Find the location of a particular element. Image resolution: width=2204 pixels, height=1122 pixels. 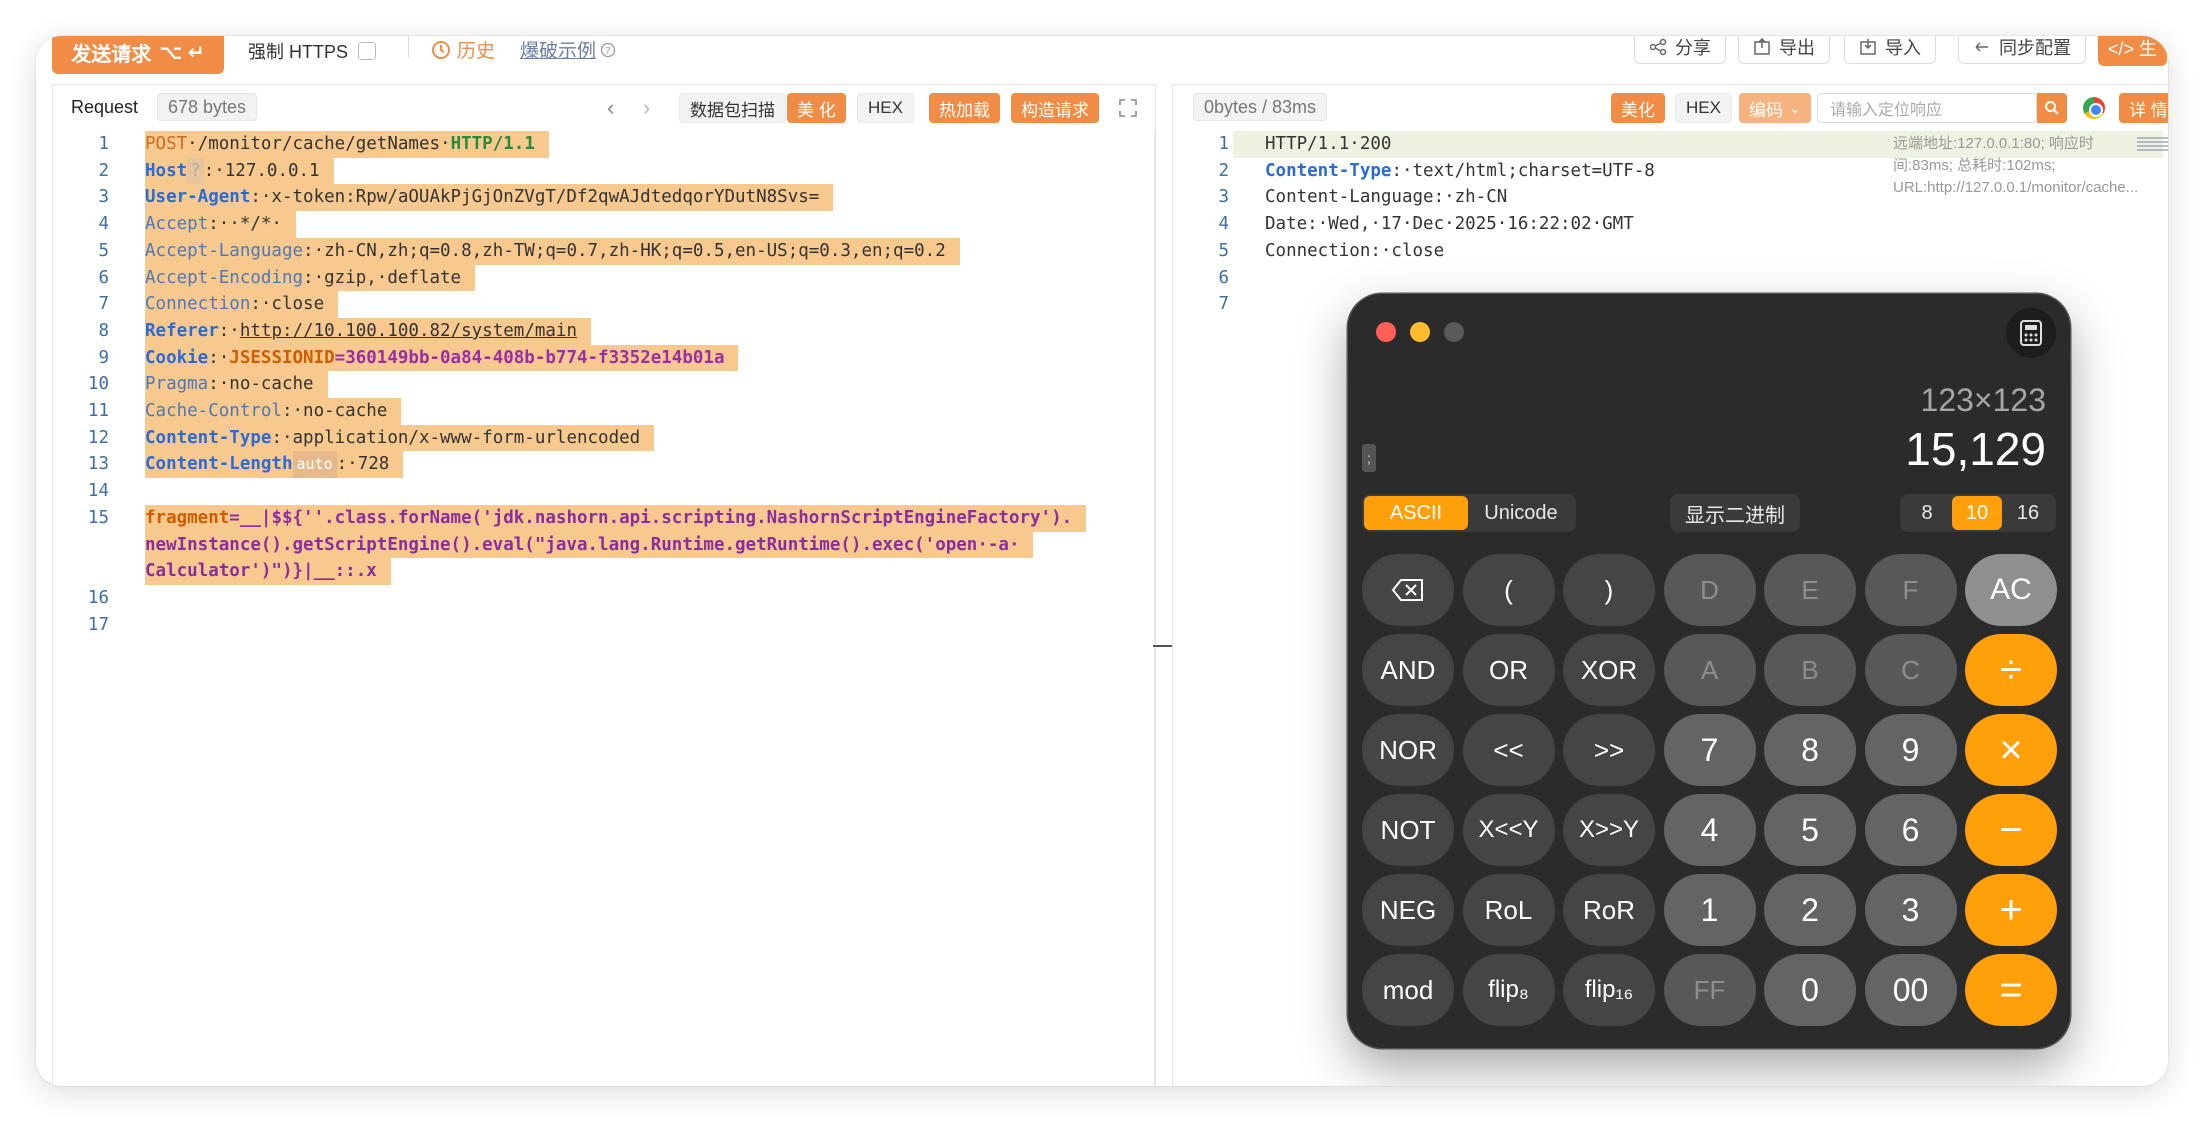

code-token: User-Agent is located at coordinates (198, 197).